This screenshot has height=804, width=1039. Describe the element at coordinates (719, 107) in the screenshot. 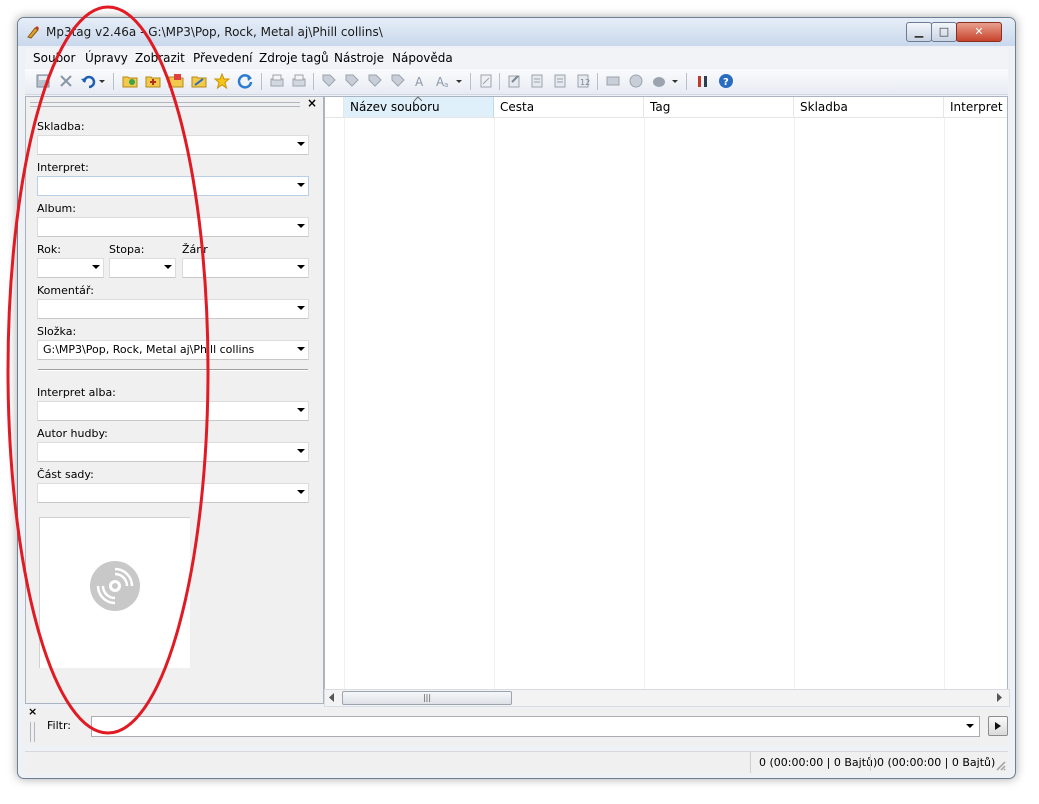

I see `column-header-tag: Tag` at that location.